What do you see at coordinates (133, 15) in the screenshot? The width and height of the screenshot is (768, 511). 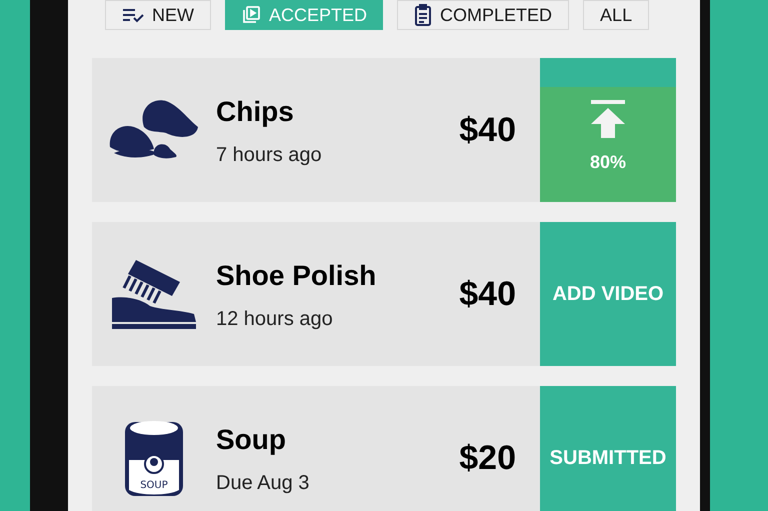 I see `checklist-icon` at bounding box center [133, 15].